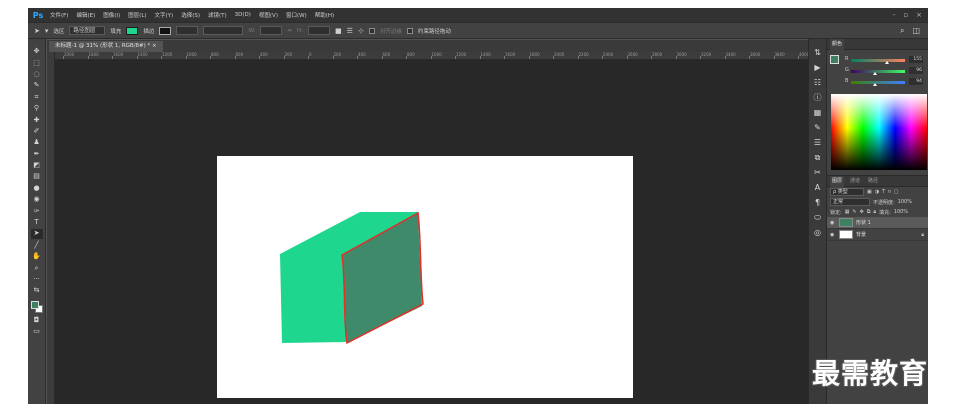 This screenshot has width=964, height=411. Describe the element at coordinates (37, 165) in the screenshot. I see `eraser-tool-icon: ◩` at that location.